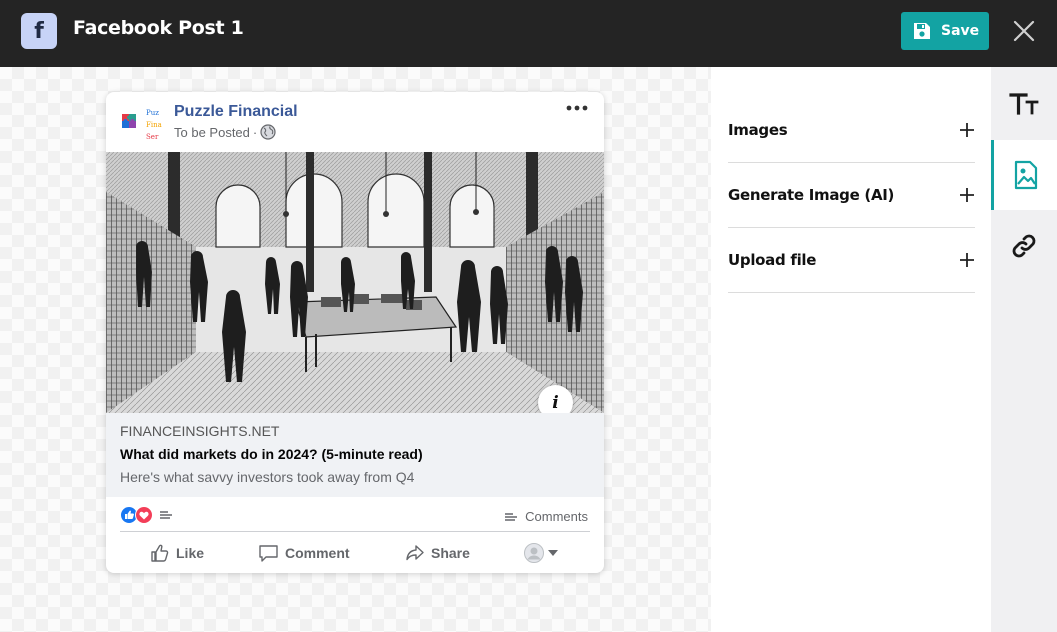  What do you see at coordinates (1024, 349) in the screenshot?
I see `tool-rail` at bounding box center [1024, 349].